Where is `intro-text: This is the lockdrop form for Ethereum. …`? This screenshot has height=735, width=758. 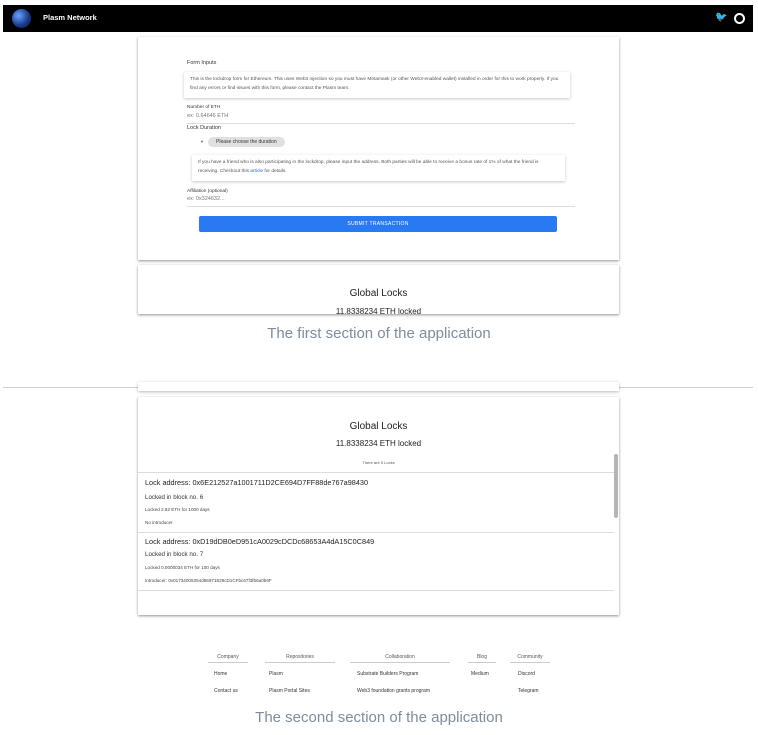 intro-text: This is the lockdrop form for Ethereum. … is located at coordinates (374, 84).